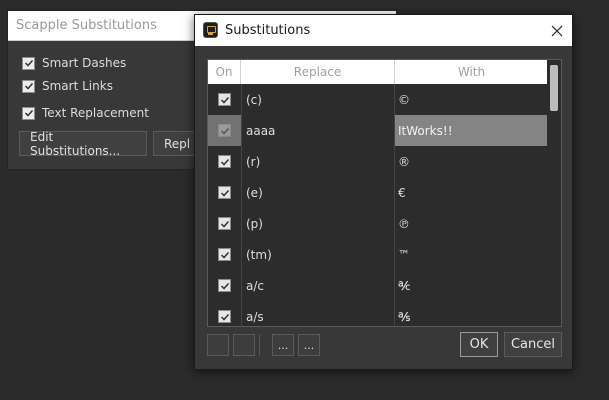 This screenshot has width=609, height=400. I want to click on table-row: (r) ®, so click(378, 161).